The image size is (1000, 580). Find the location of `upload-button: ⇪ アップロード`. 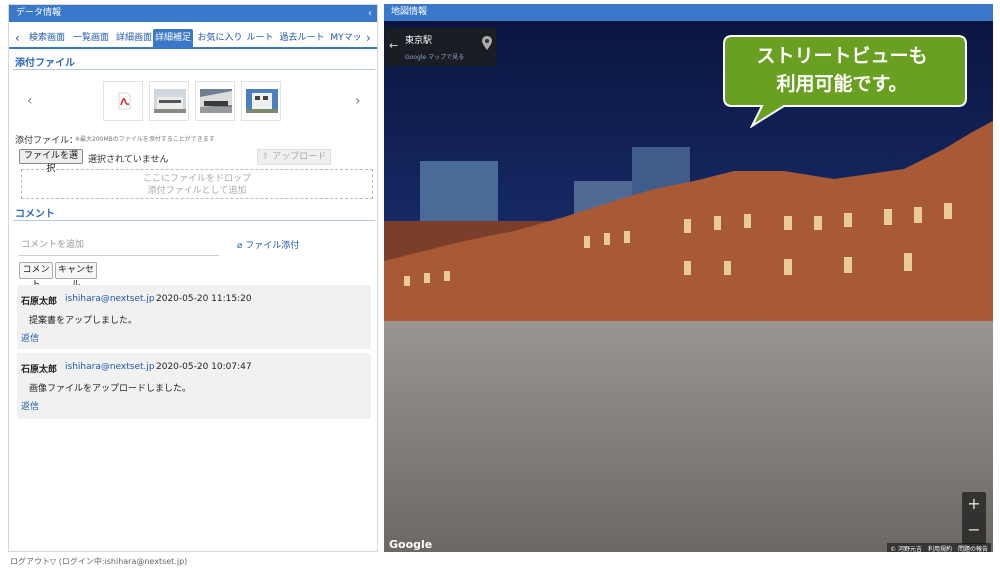

upload-button: ⇪ アップロード is located at coordinates (294, 157).